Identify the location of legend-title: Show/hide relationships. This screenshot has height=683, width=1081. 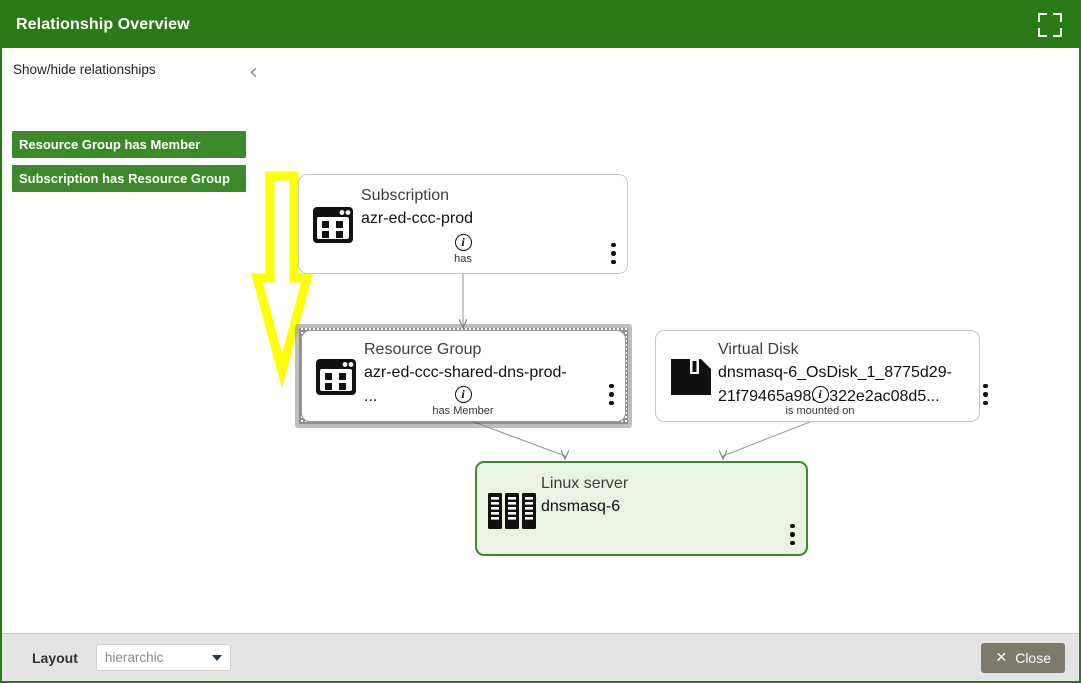
(84, 69).